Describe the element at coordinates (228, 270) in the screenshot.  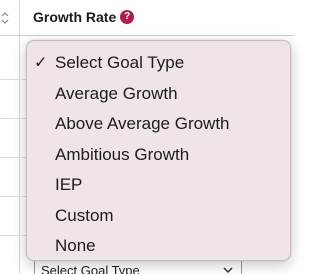
I see `chevron-down-icon` at that location.